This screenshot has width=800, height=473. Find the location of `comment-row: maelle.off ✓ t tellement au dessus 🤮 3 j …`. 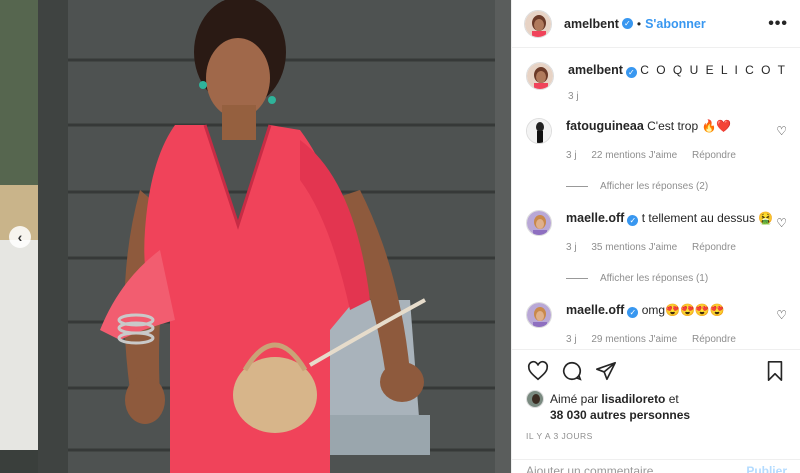

comment-row: maelle.off ✓ t tellement au dessus 🤮 3 j … is located at coordinates (656, 233).